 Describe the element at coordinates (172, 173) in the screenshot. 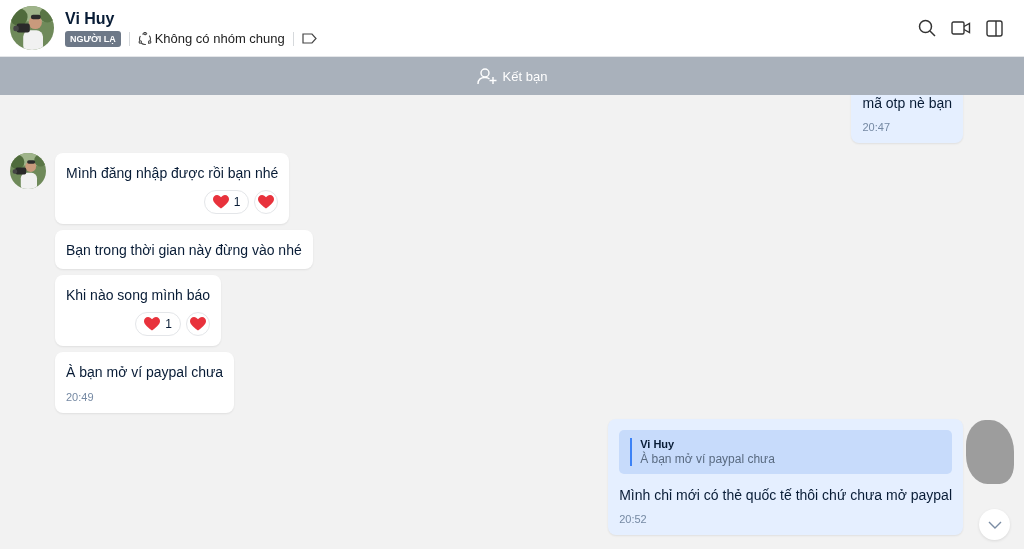

I see `message-text: Mình đăng nhập được rồi bạn nhé` at that location.